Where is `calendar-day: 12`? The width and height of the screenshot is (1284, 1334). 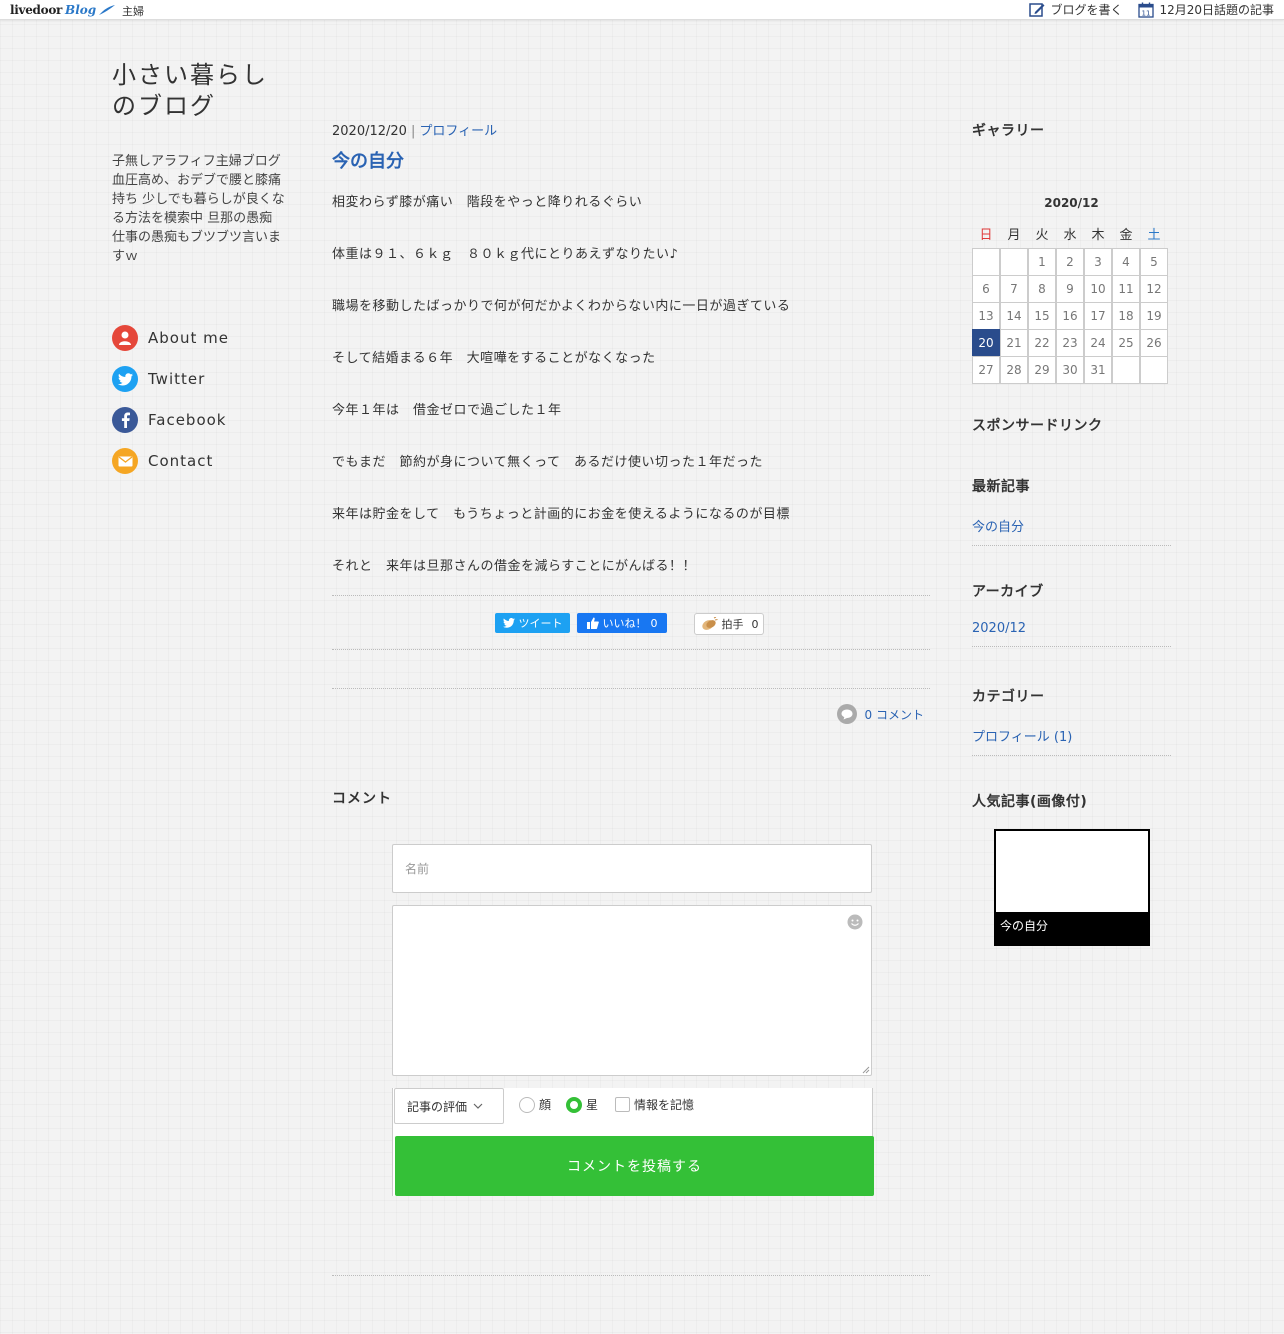
calendar-day: 12 is located at coordinates (1154, 289).